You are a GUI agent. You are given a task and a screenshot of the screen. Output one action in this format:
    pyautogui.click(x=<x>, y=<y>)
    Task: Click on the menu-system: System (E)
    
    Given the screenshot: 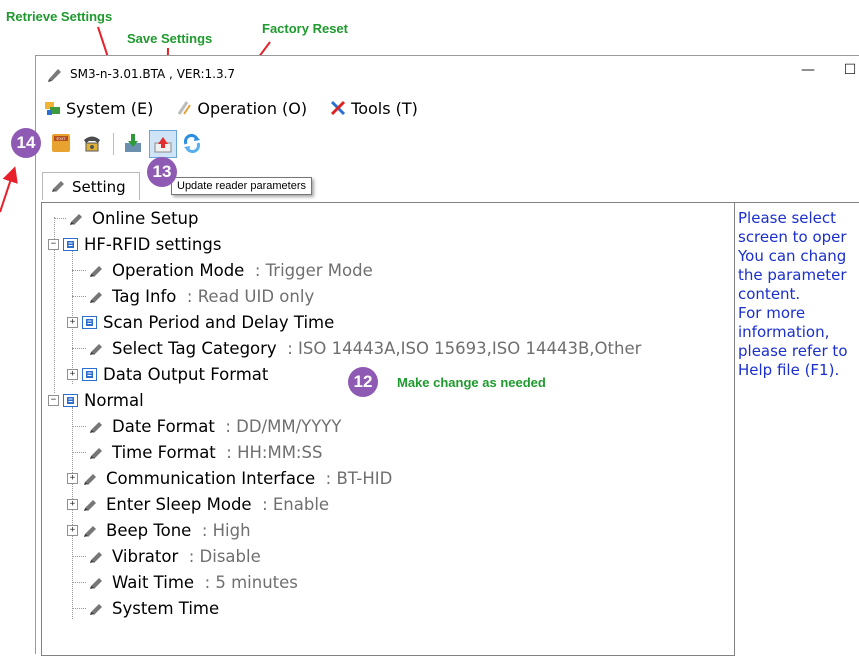 What is the action you would take?
    pyautogui.click(x=98, y=108)
    